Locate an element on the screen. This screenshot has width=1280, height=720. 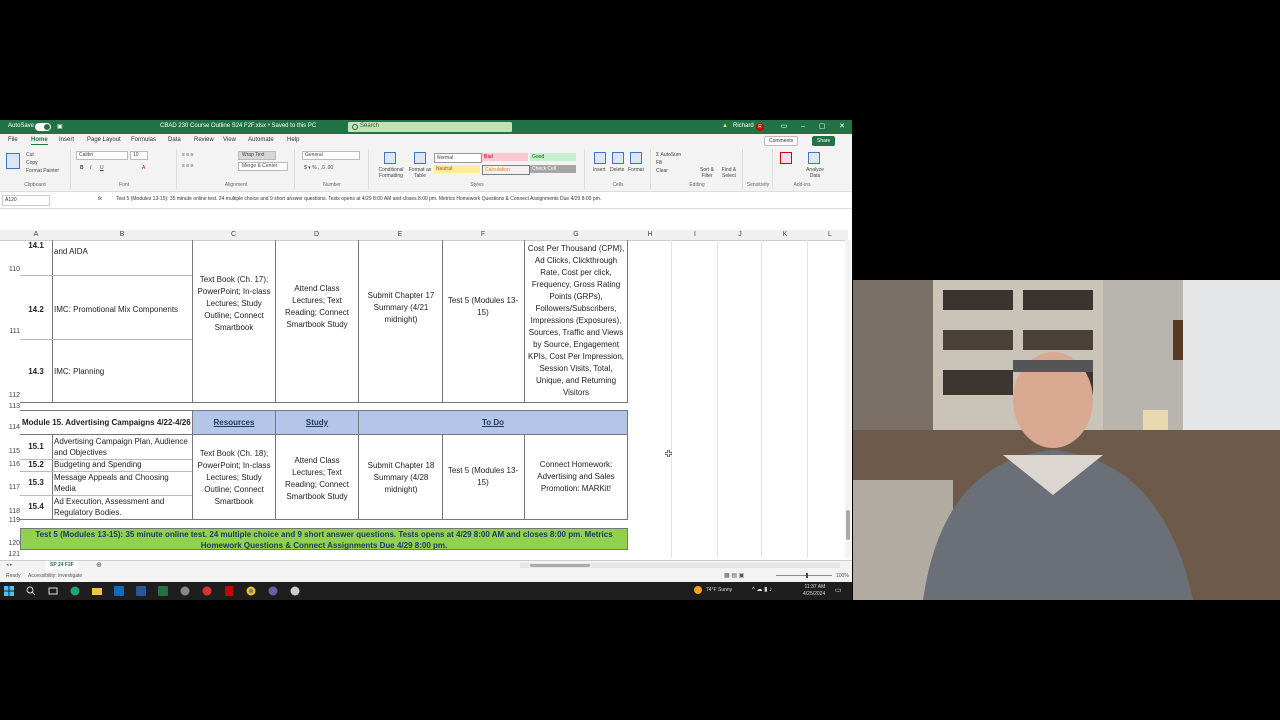
row-header: 120 is located at coordinates (10, 543).